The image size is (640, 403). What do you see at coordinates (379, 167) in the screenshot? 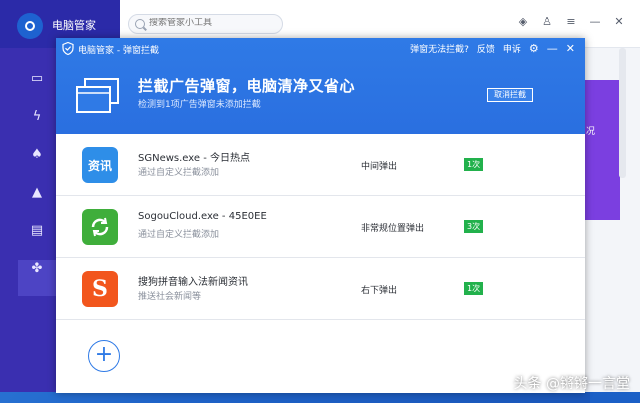
I see `item-mode: 中间弹出` at bounding box center [379, 167].